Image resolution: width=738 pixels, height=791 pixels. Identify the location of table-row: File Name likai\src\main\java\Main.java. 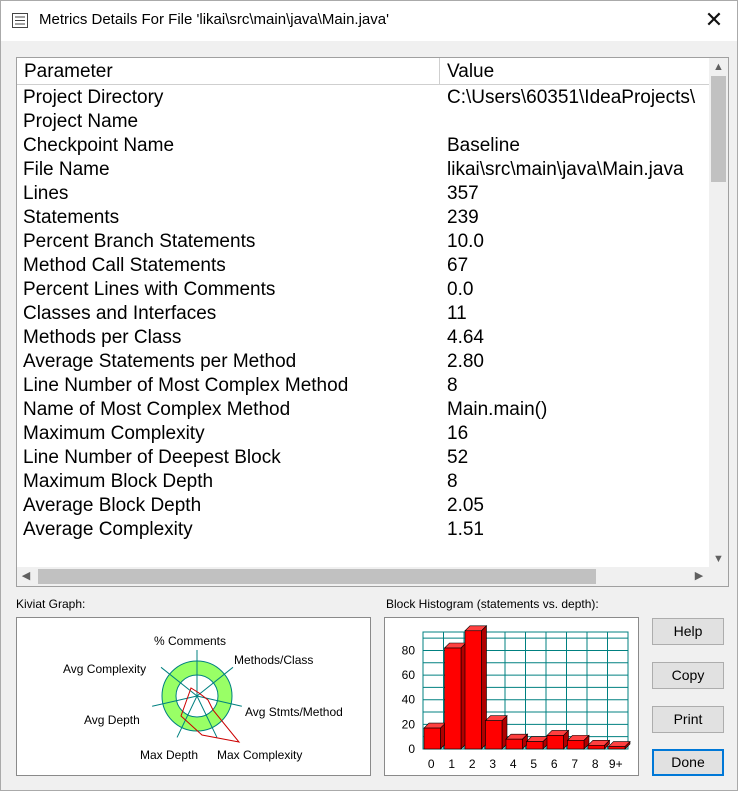
(363, 170).